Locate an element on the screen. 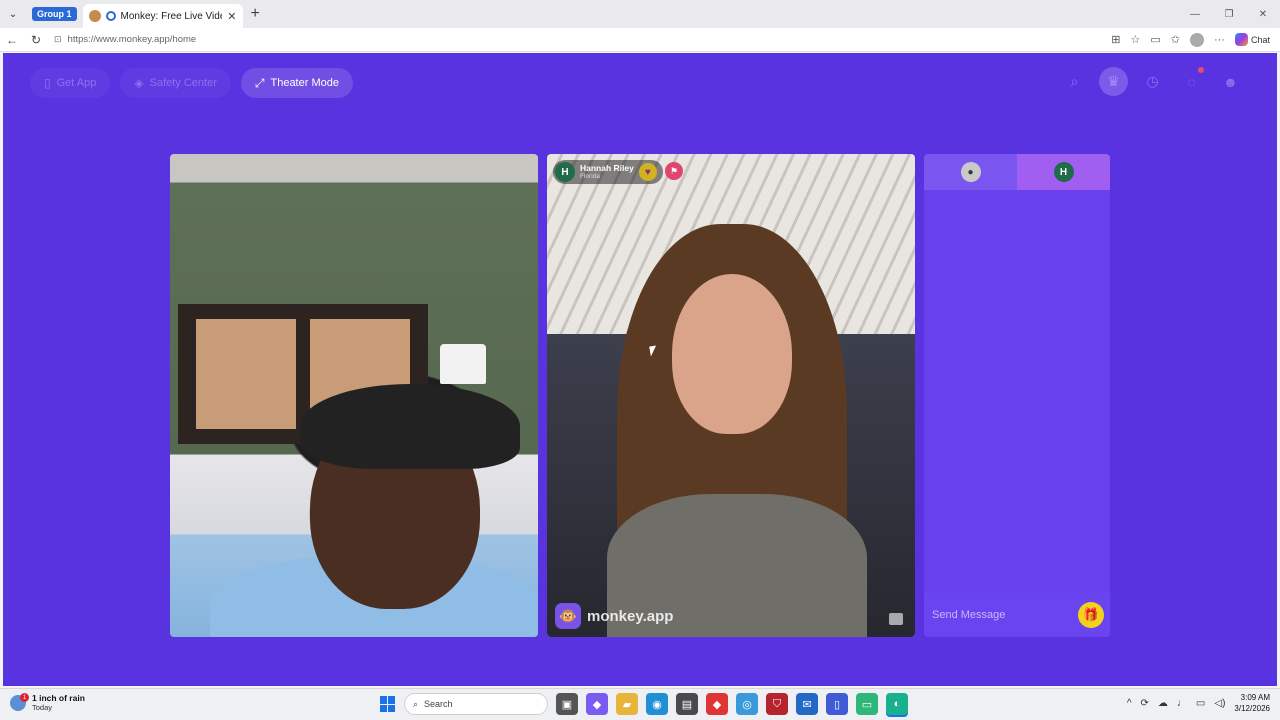  get-app-label: Get App is located at coordinates (76, 83).